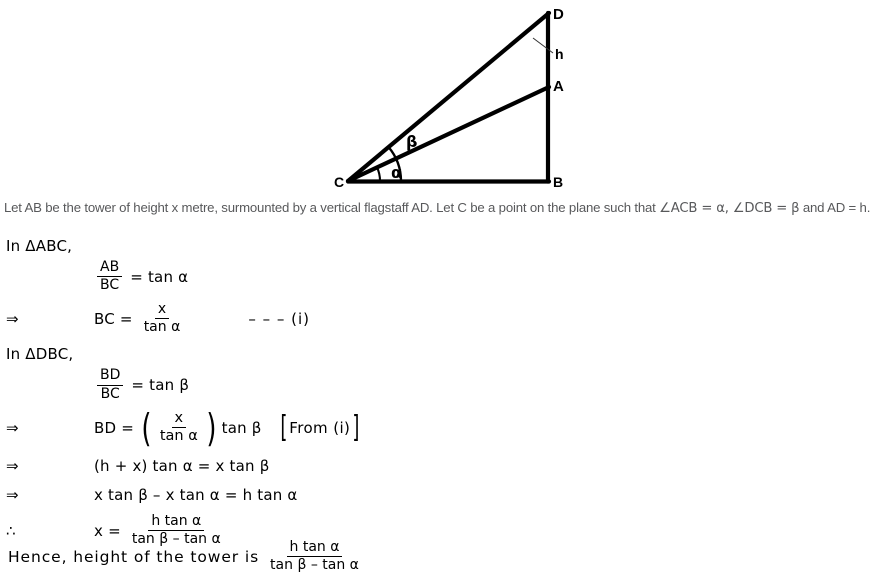 The width and height of the screenshot is (875, 585). What do you see at coordinates (211, 427) in the screenshot?
I see `close-paren-icon: )` at bounding box center [211, 427].